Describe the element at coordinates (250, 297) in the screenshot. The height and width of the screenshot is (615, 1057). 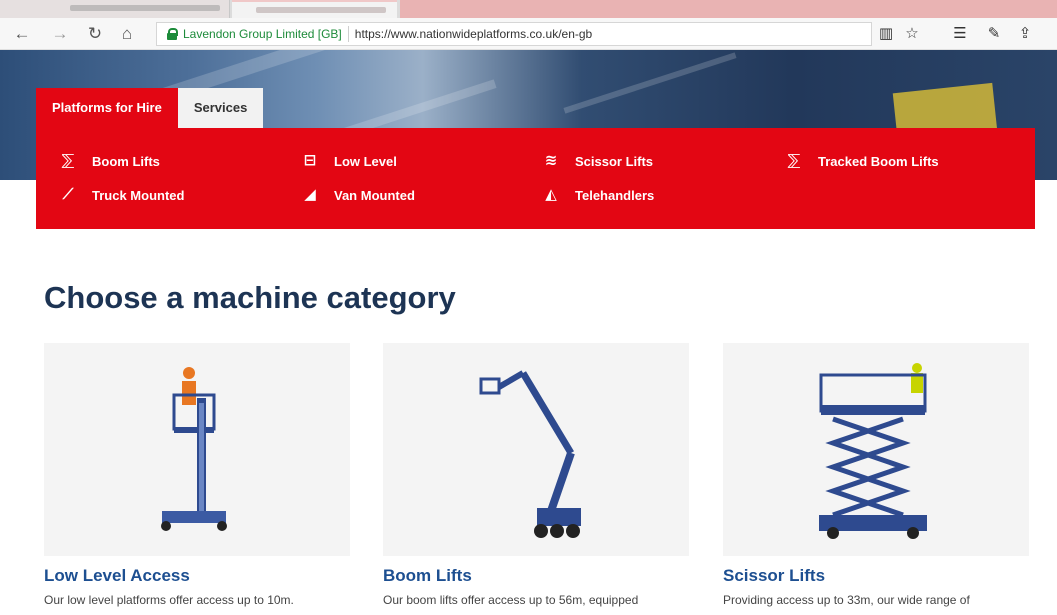
I see `page-title: Choose a machine category` at that location.